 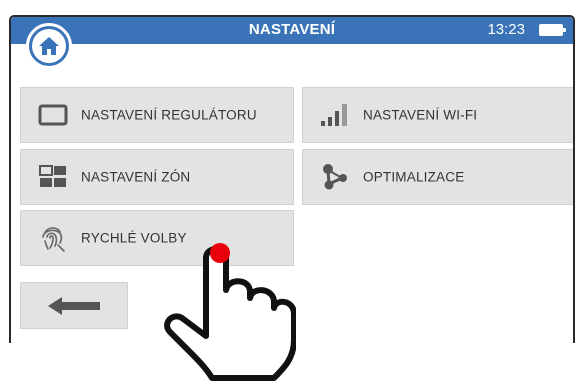 What do you see at coordinates (506, 29) in the screenshot?
I see `clock: 13:23` at bounding box center [506, 29].